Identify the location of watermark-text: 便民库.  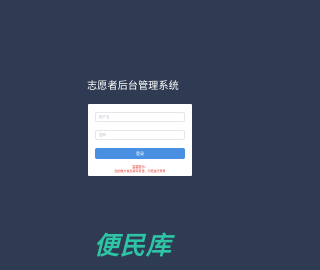
(134, 245).